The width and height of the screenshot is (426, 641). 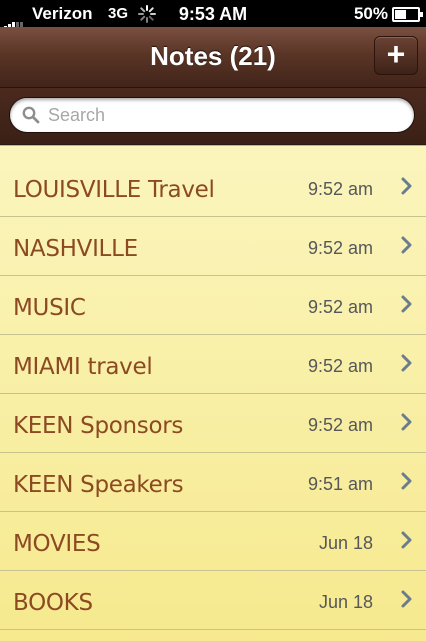 What do you see at coordinates (340, 484) in the screenshot?
I see `note-time: 9:51 am` at bounding box center [340, 484].